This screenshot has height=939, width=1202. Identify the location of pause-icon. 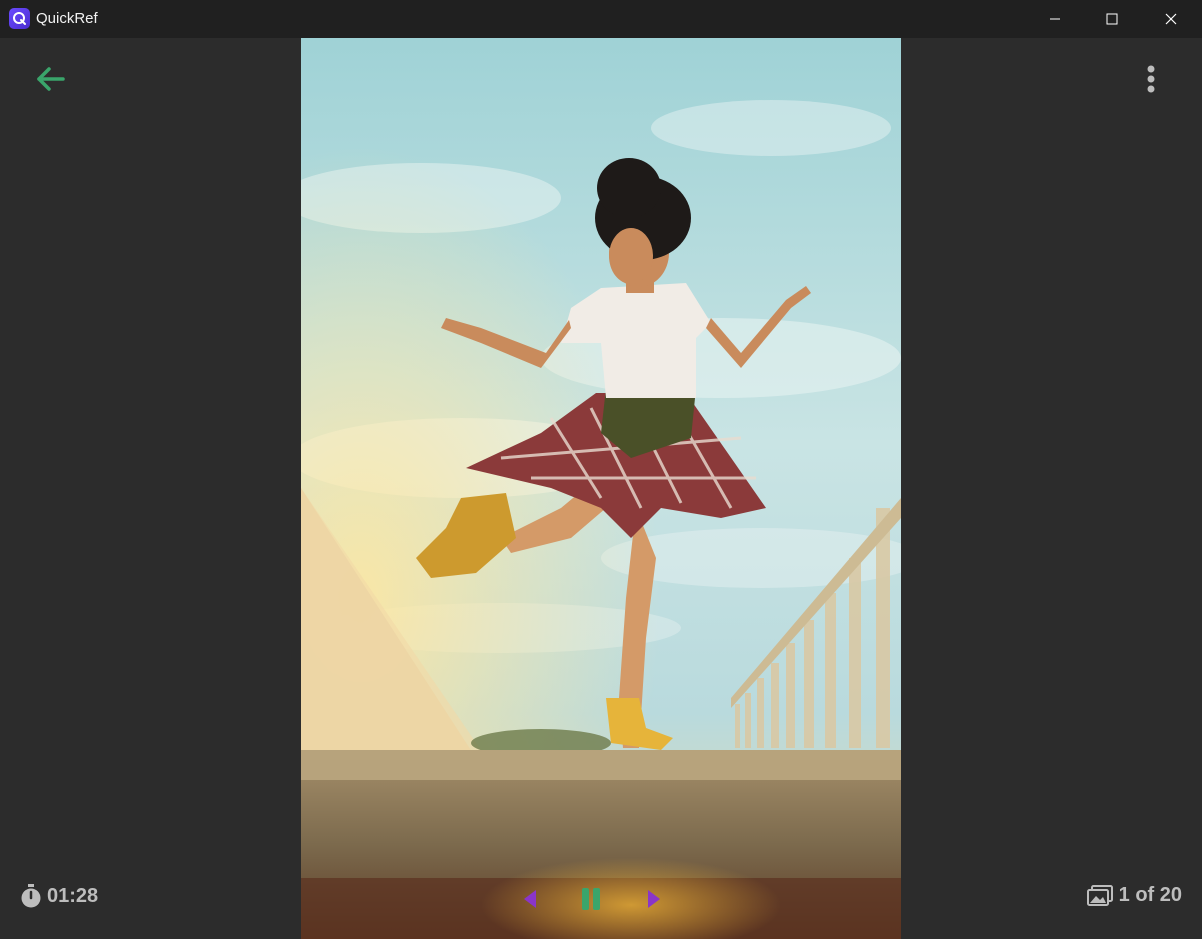
(591, 899).